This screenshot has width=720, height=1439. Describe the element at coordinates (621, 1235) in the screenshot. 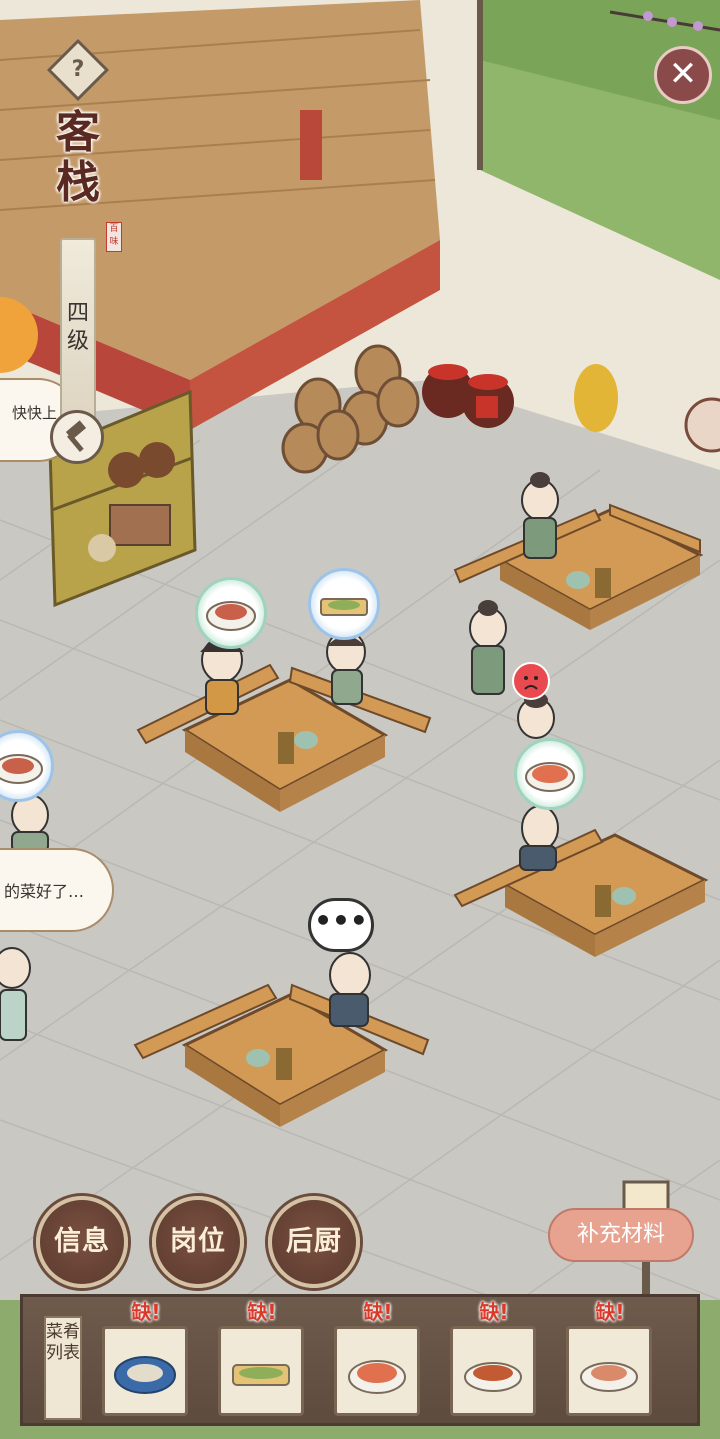

I see `supply-materials-button: 补充材料` at that location.